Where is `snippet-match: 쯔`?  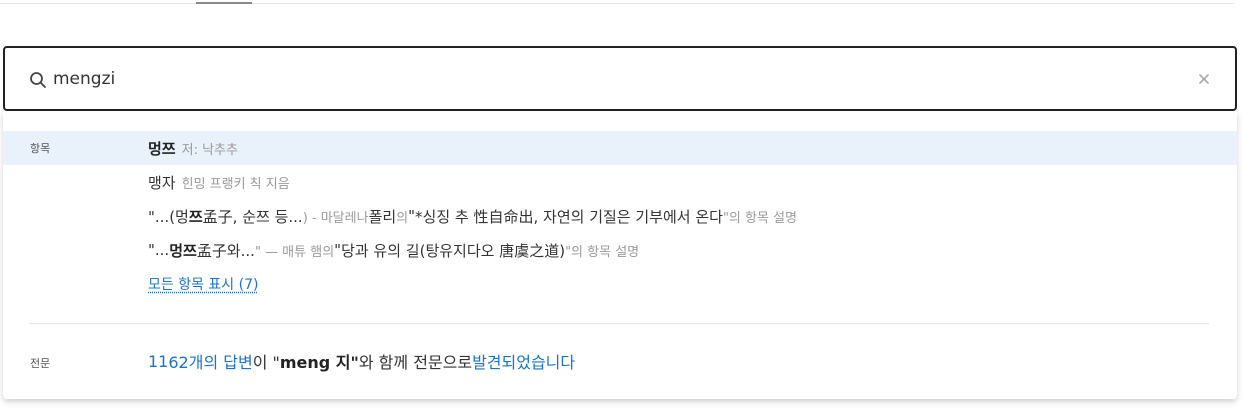
snippet-match: 쯔 is located at coordinates (195, 216).